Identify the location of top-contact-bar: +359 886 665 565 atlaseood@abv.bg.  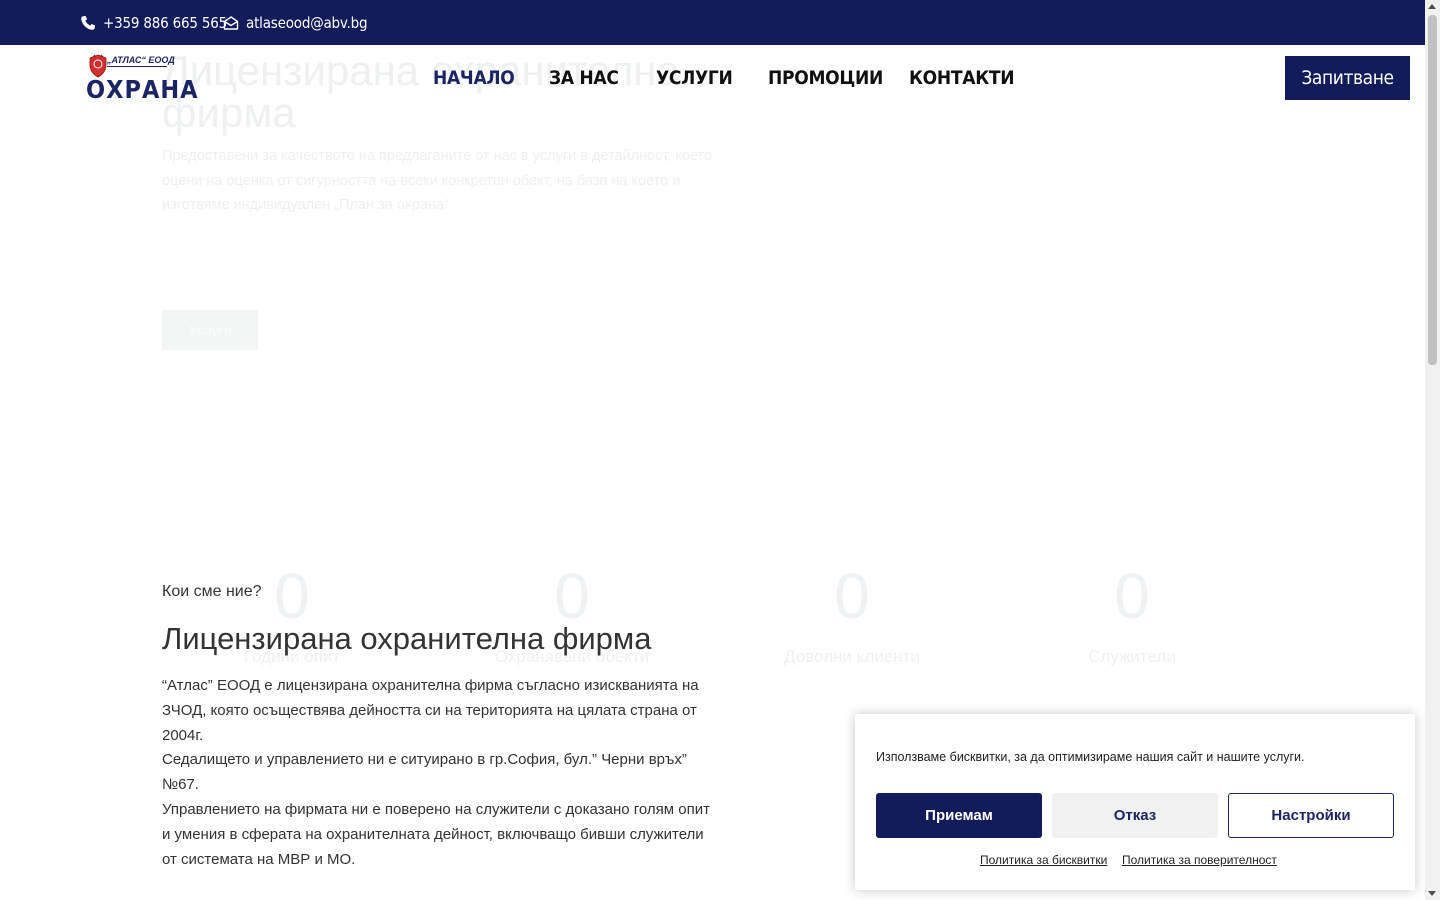
(712, 22).